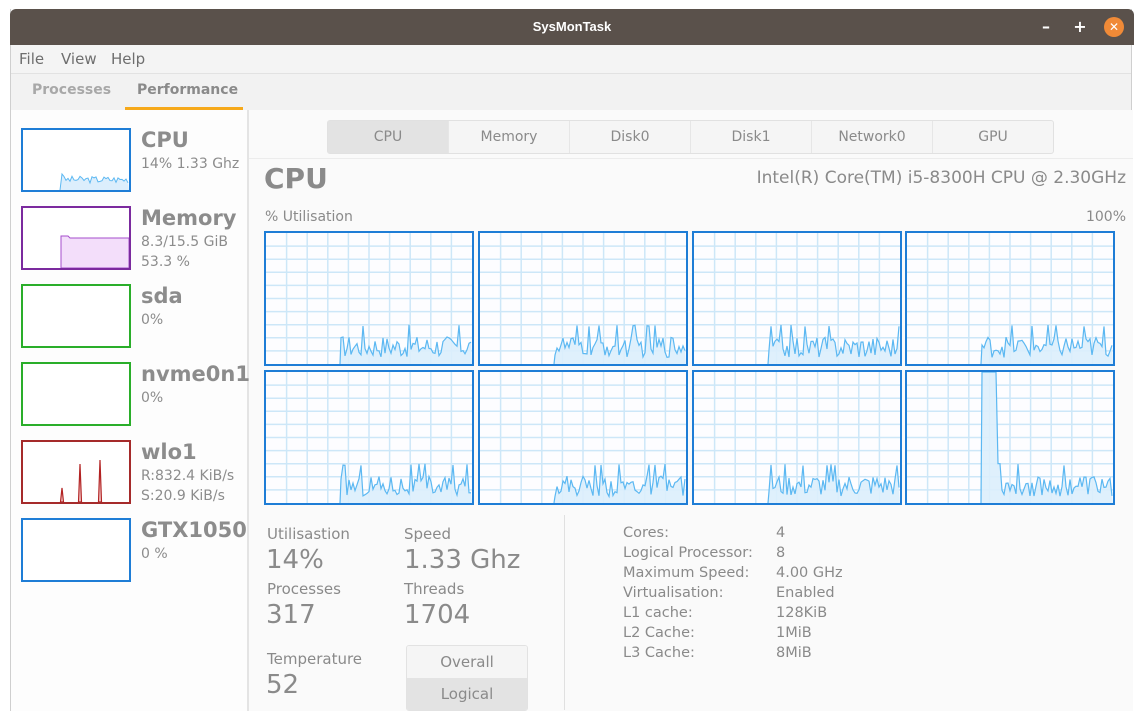 The width and height of the screenshot is (1142, 720). I want to click on temperature-label: Temperature, so click(315, 659).